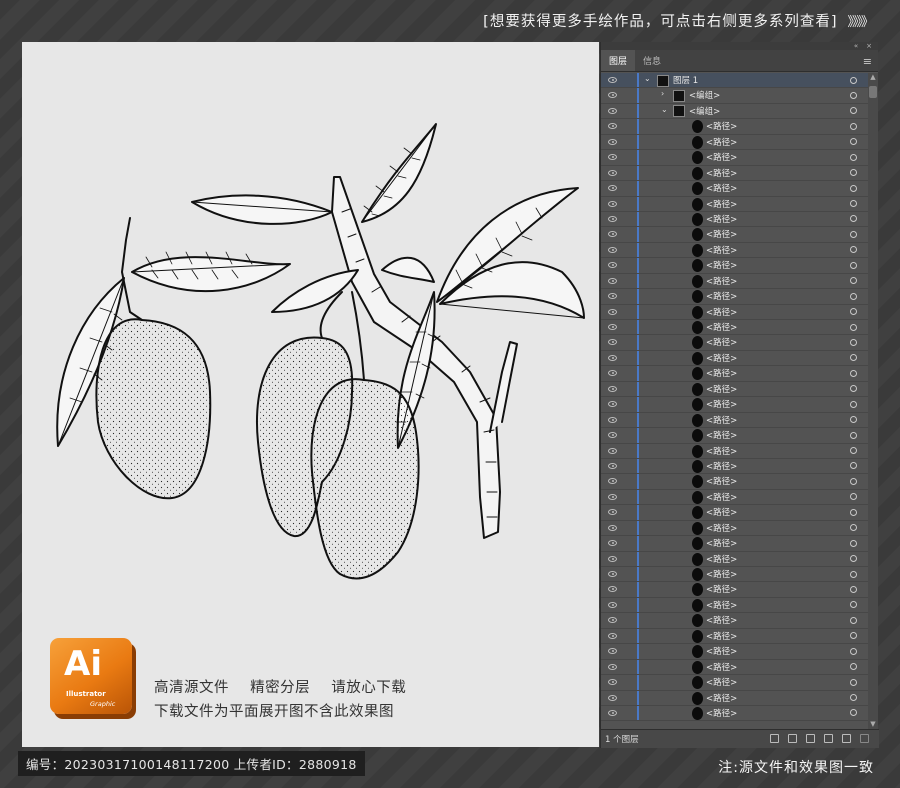  Describe the element at coordinates (860, 20) in the screenshot. I see `banner-arrows-icon: 》》》》` at that location.